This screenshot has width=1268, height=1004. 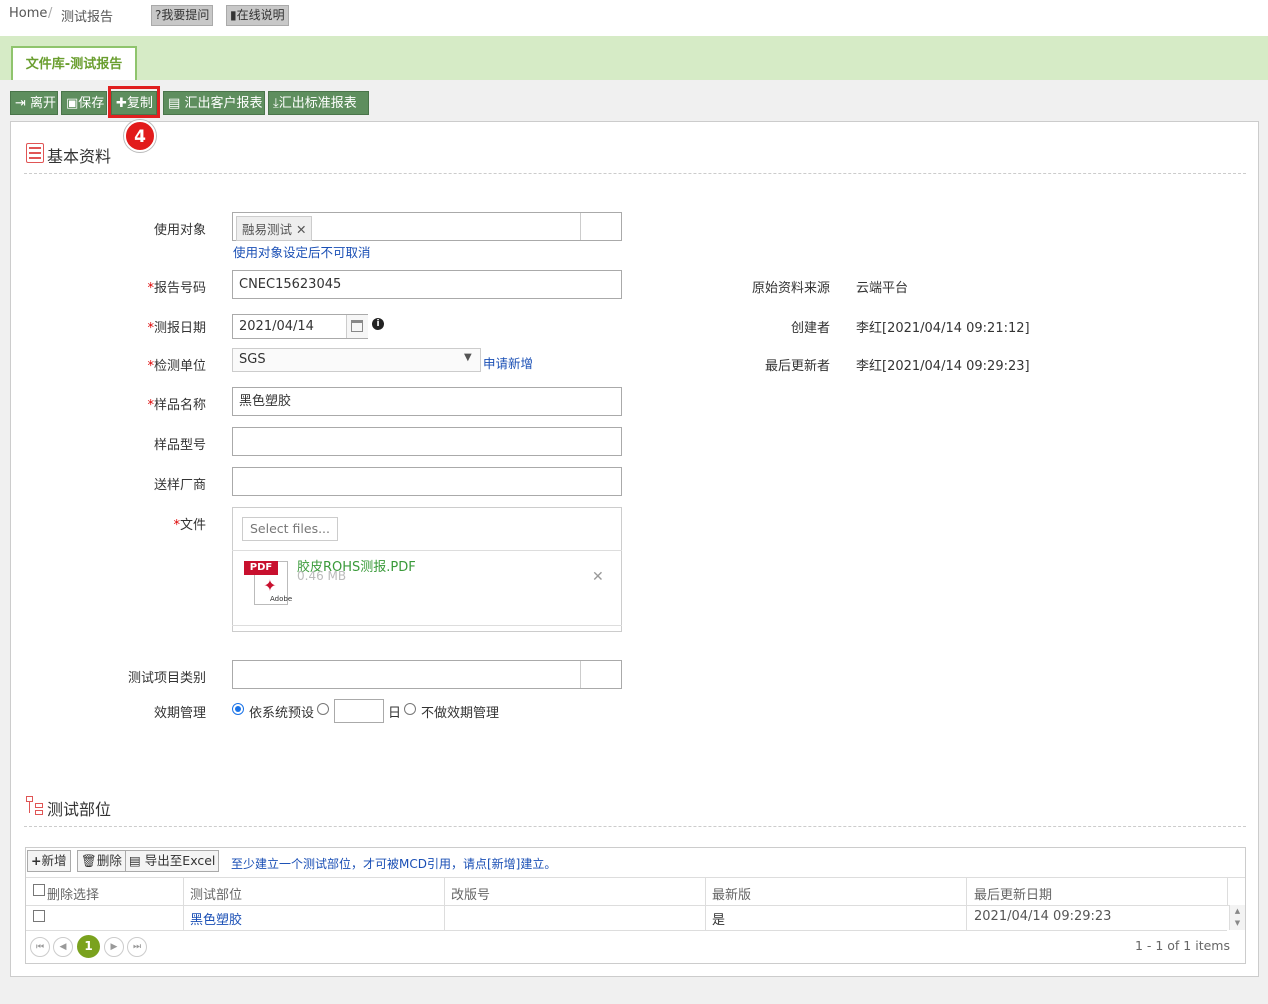 What do you see at coordinates (72, 103) in the screenshot?
I see `floppy-icon: ▣` at bounding box center [72, 103].